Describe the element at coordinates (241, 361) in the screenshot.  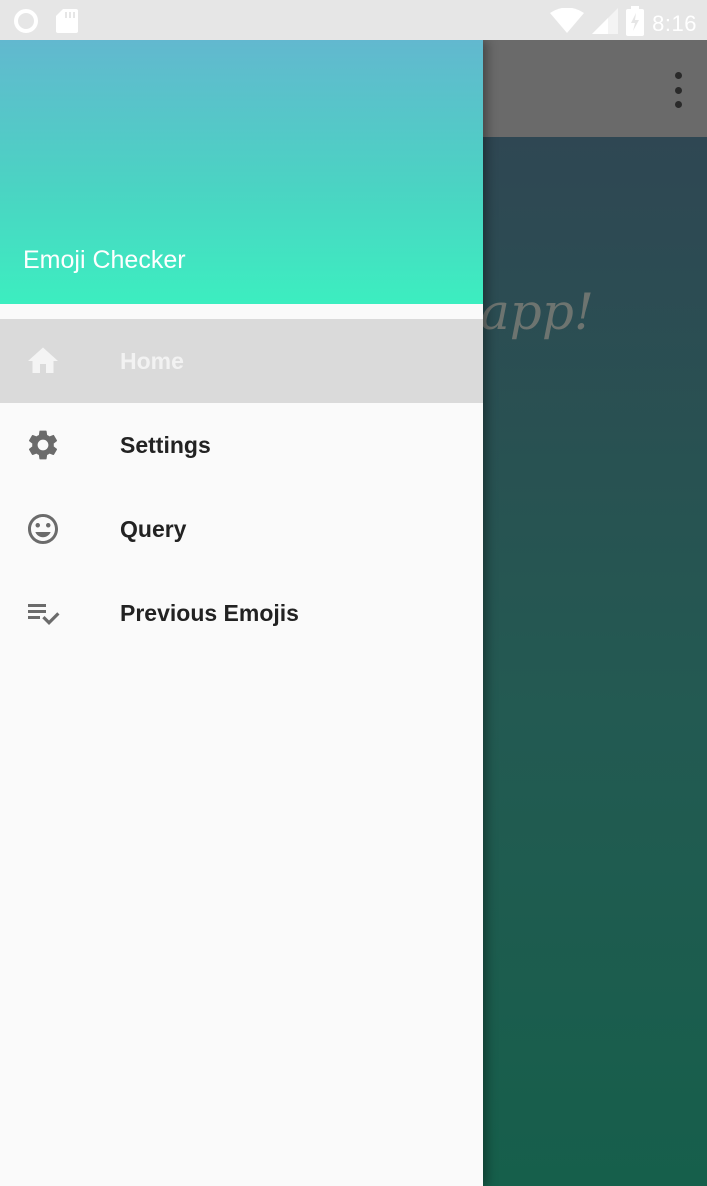
I see `drawer-item-home: Home` at that location.